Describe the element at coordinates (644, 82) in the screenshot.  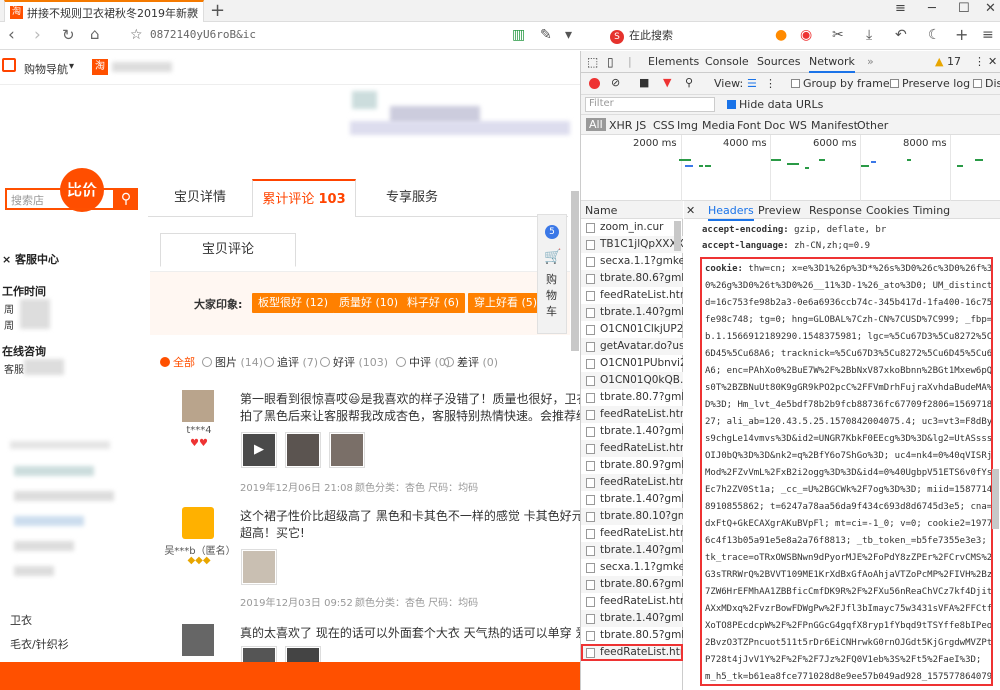
I see `camera-icon: ■` at that location.